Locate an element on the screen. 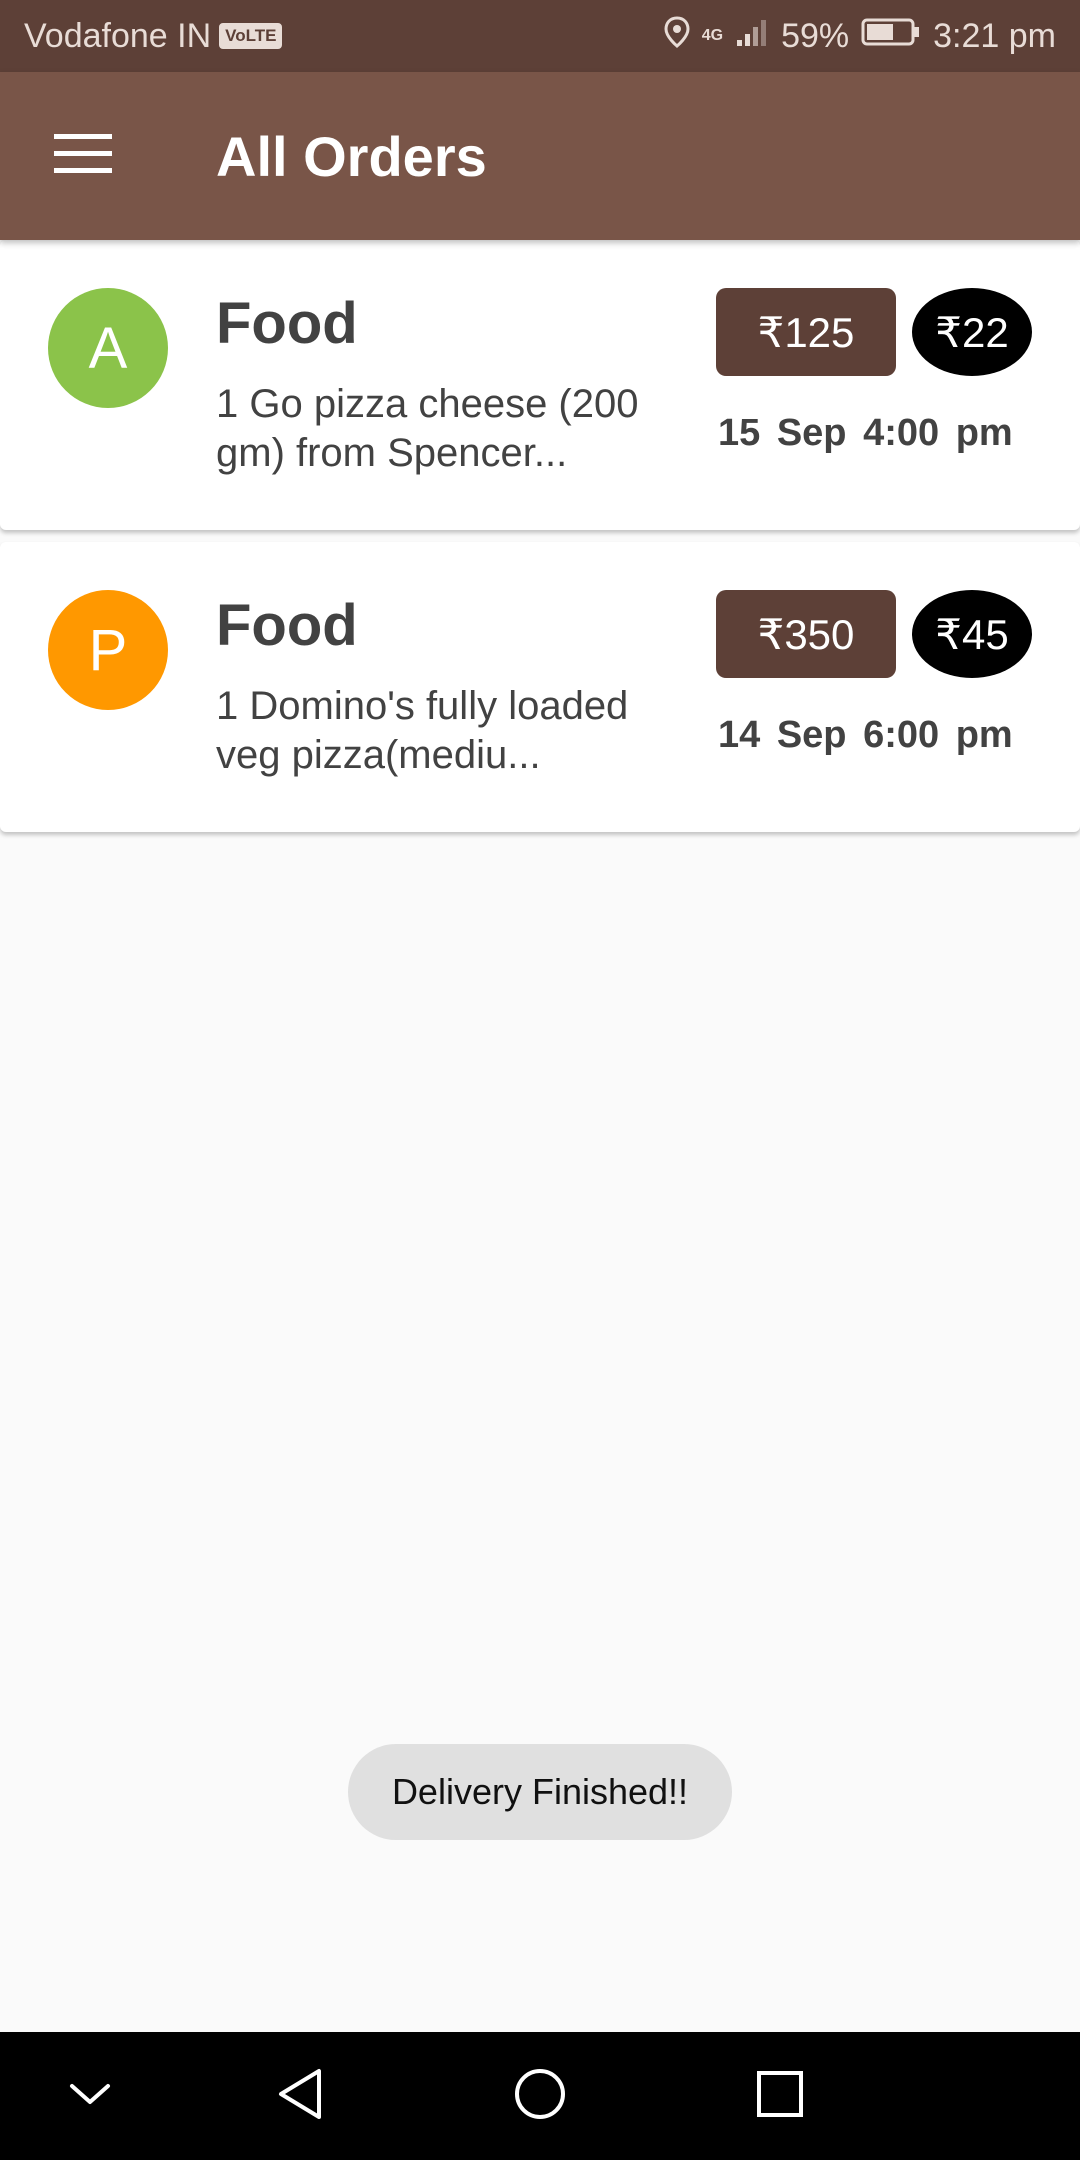  order-date: 15 Sep is located at coordinates (782, 433).